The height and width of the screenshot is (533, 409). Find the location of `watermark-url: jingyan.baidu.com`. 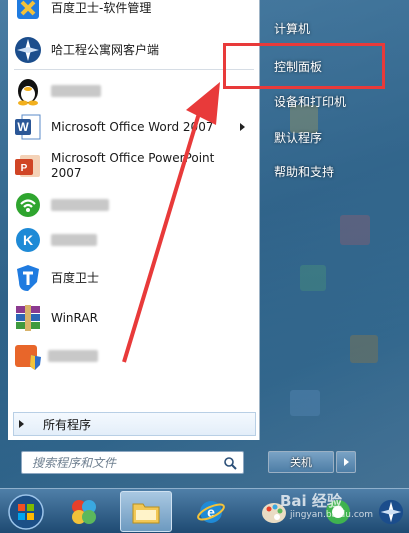

watermark-url: jingyan.baidu.com is located at coordinates (332, 515).